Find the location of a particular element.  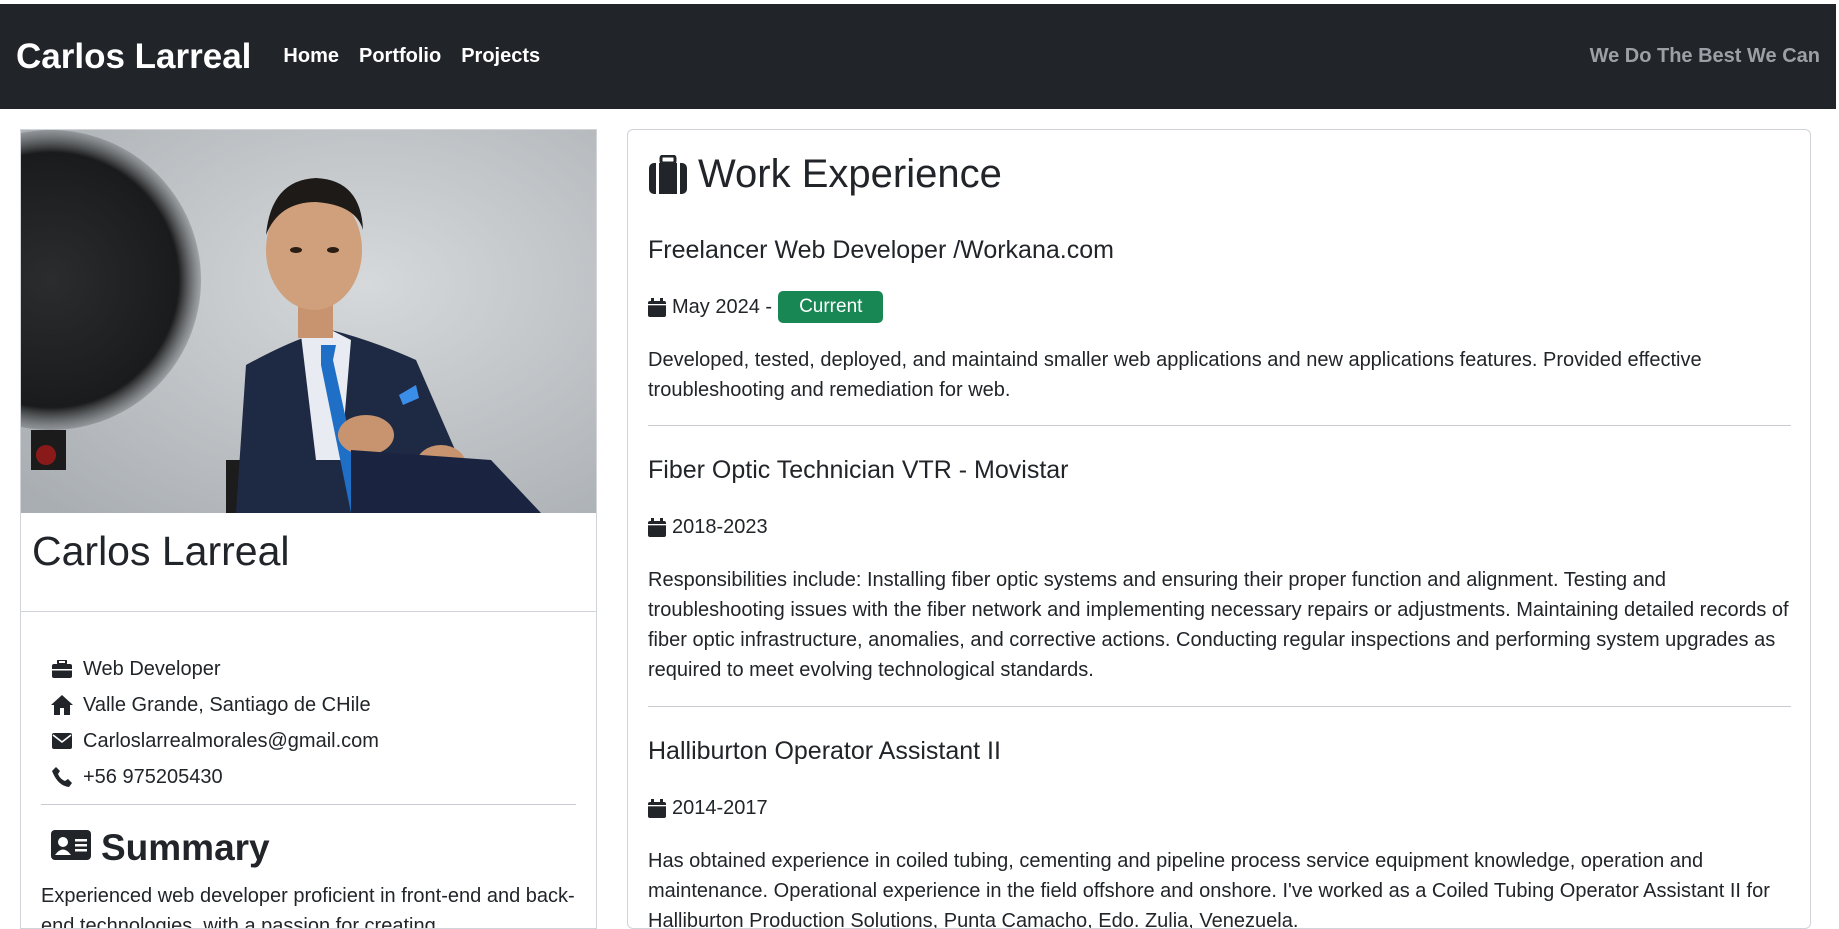

brand-link: Carlos Larreal is located at coordinates (133, 57).